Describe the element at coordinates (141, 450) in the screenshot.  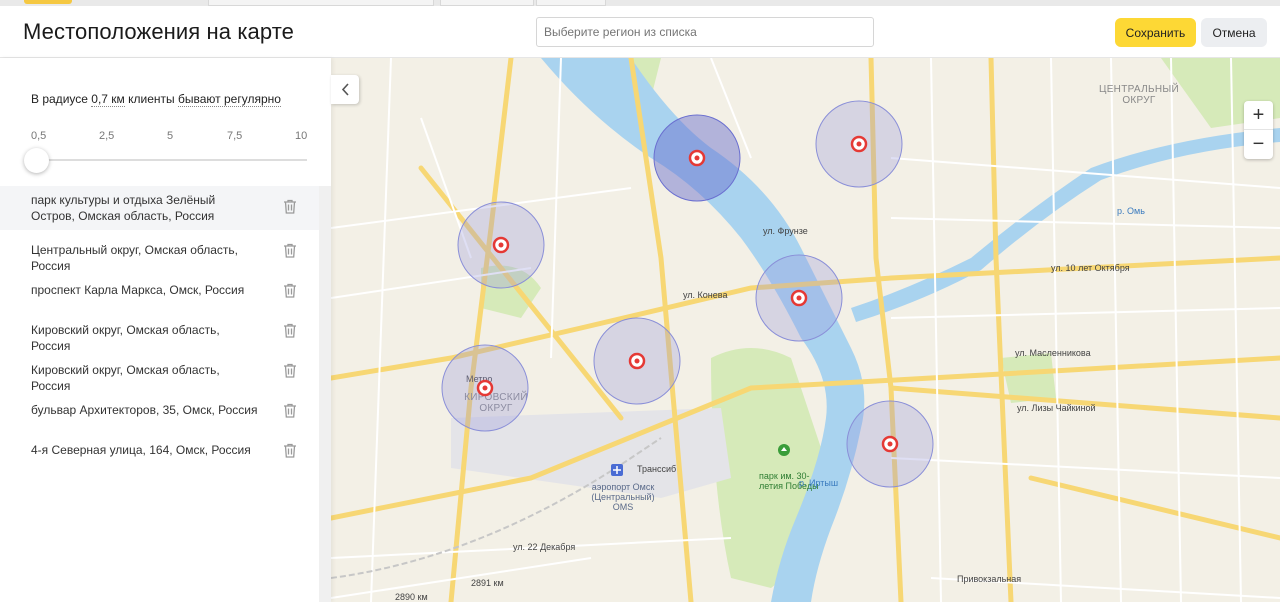
I see `location-name: 4-я Северная улица, 164, Омск, Россия` at that location.